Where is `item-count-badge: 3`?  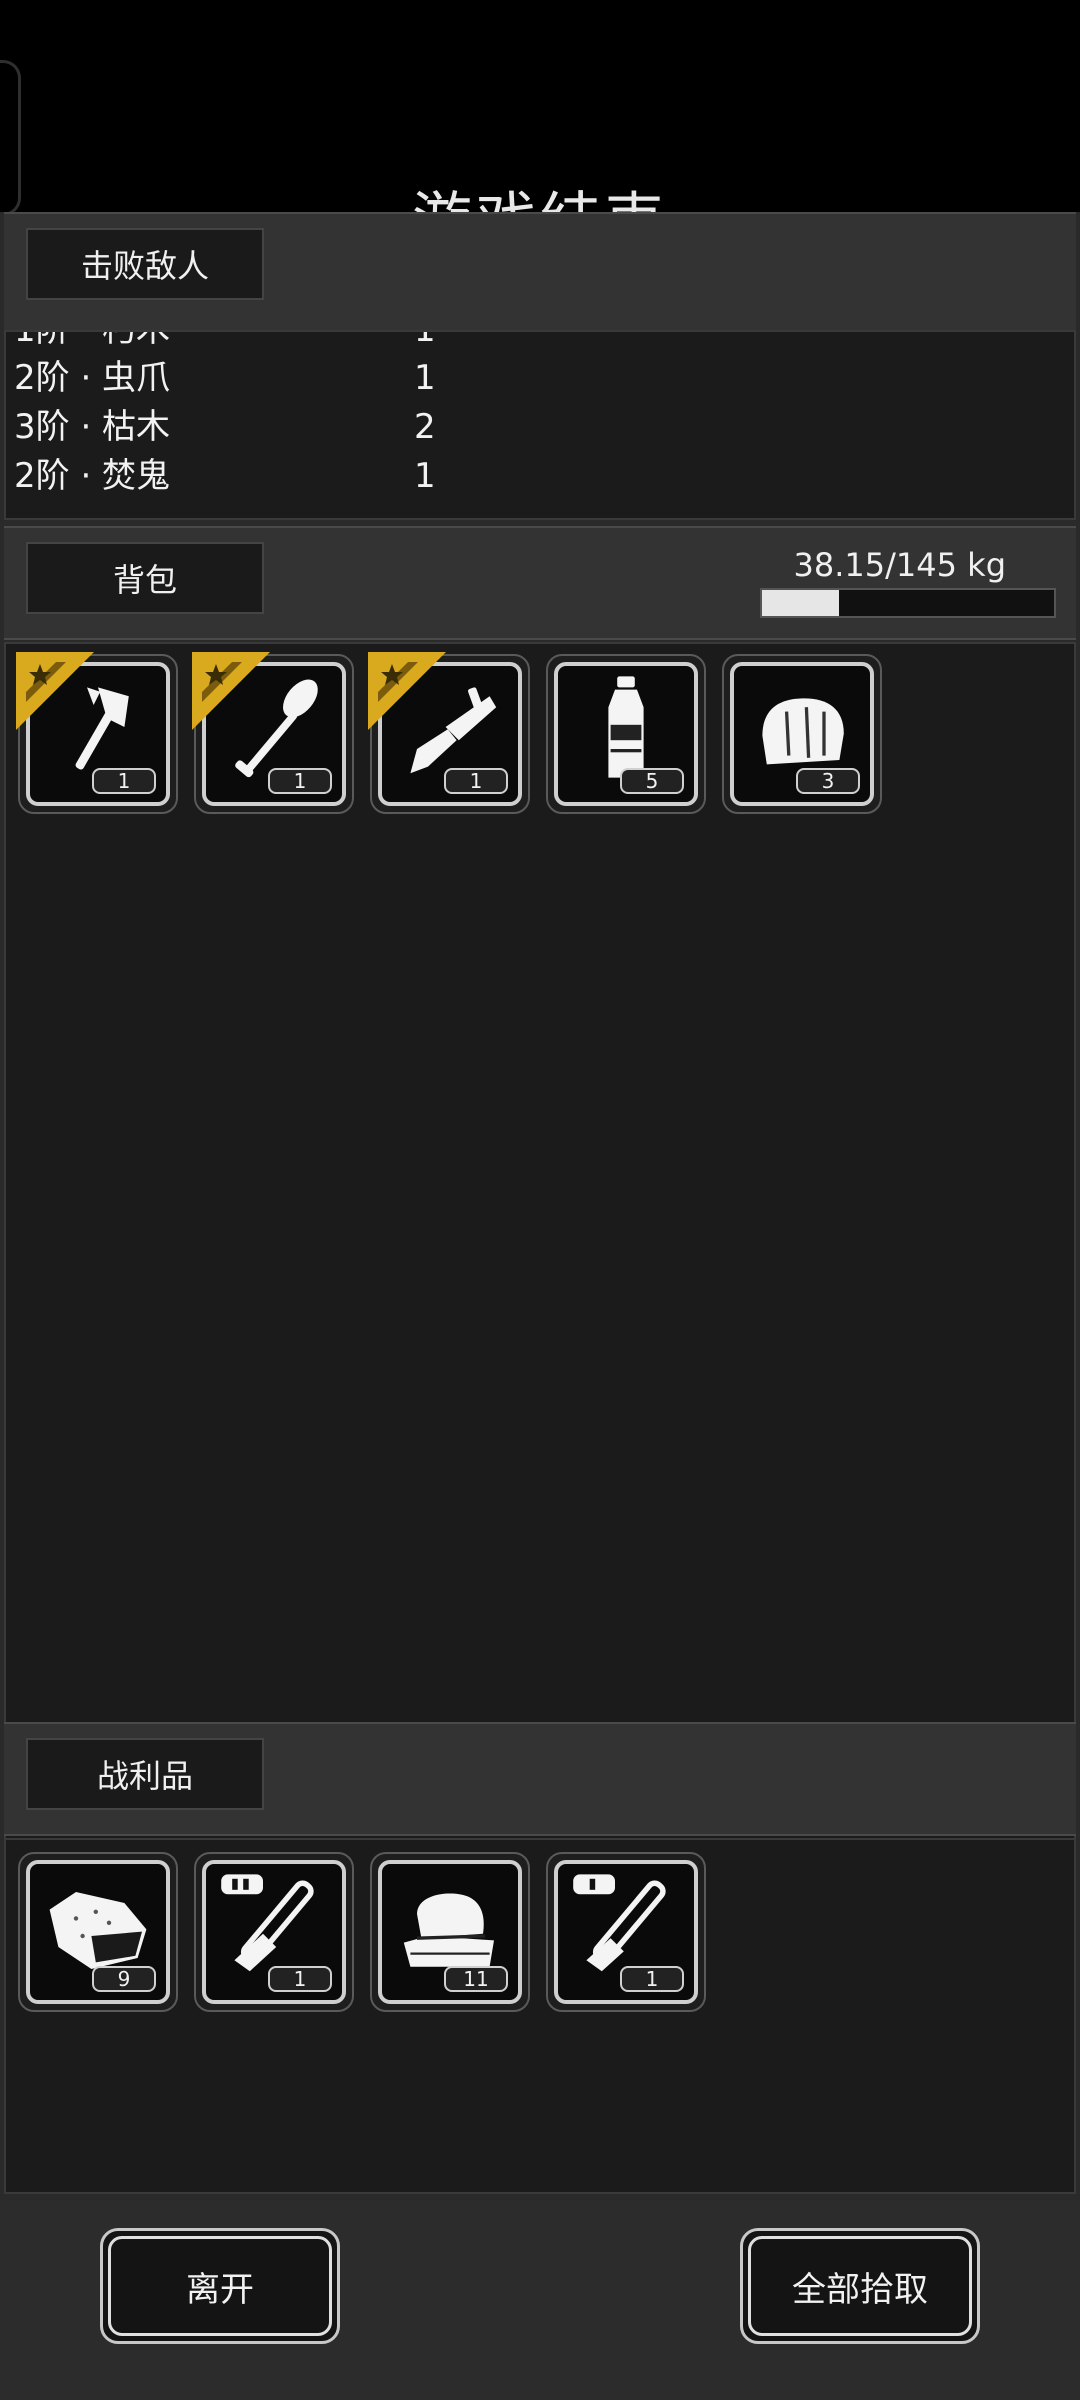 item-count-badge: 3 is located at coordinates (828, 781).